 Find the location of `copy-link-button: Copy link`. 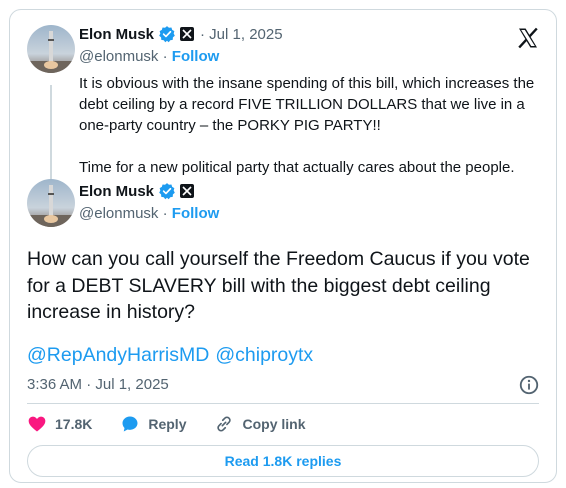

copy-link-button: Copy link is located at coordinates (260, 424).